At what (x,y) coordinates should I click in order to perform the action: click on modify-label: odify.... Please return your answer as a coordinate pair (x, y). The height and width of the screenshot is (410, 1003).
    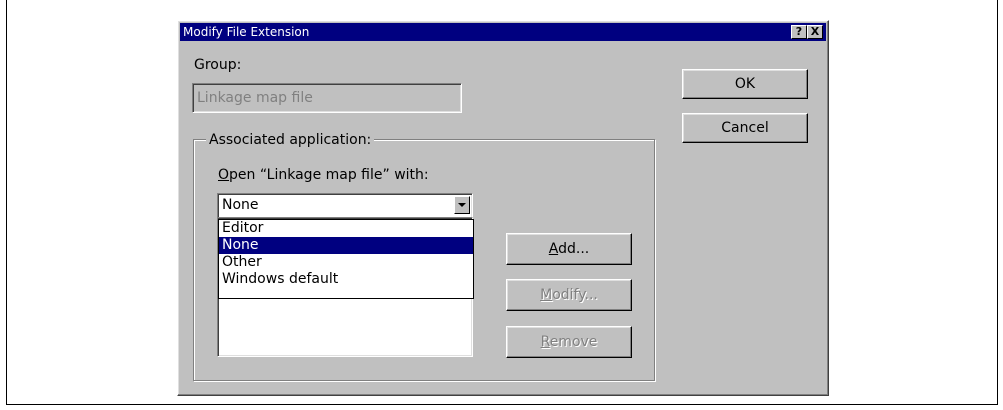
    Looking at the image, I should click on (575, 295).